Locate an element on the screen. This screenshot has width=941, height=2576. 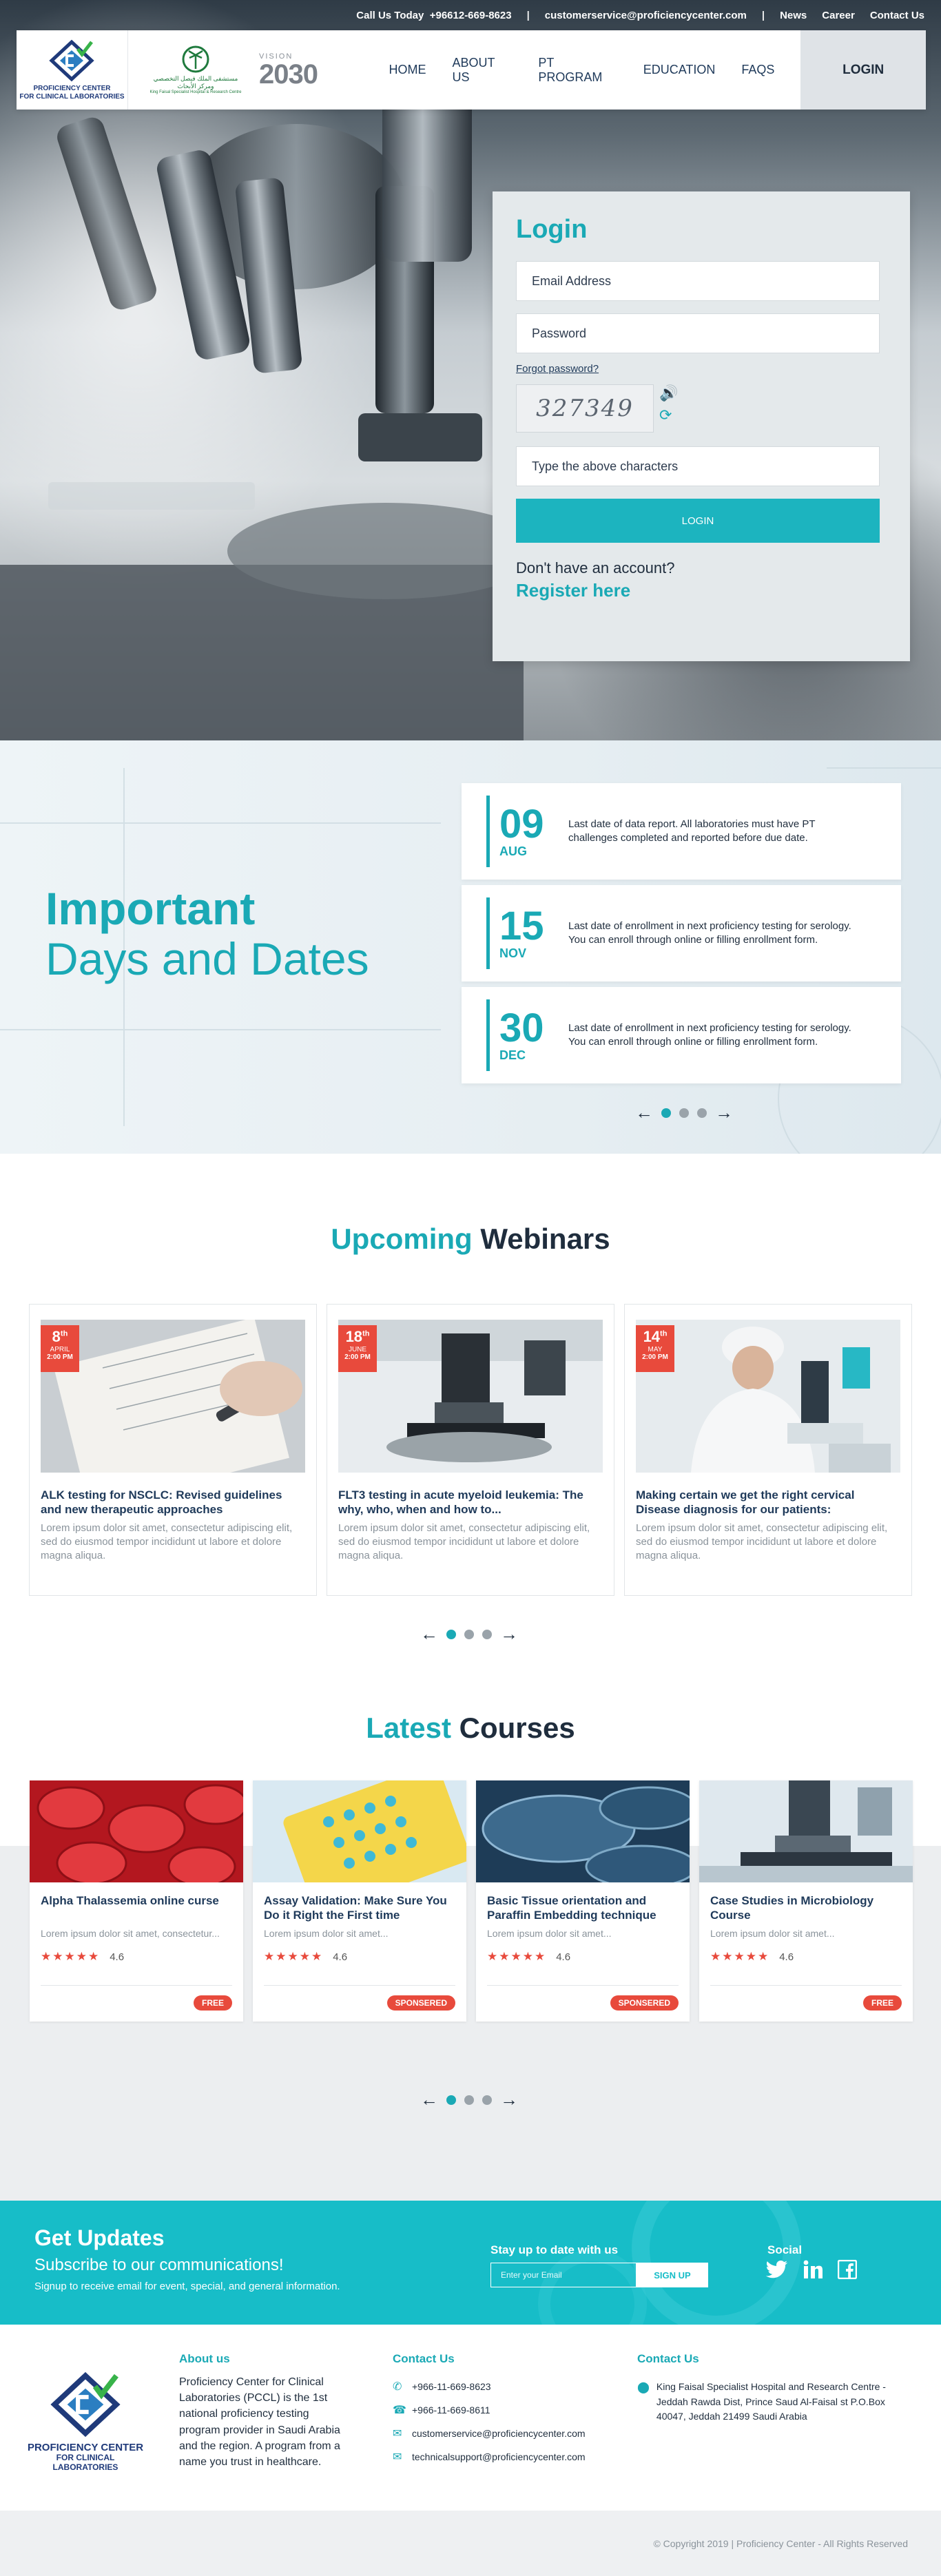
social-icons is located at coordinates (812, 2269).